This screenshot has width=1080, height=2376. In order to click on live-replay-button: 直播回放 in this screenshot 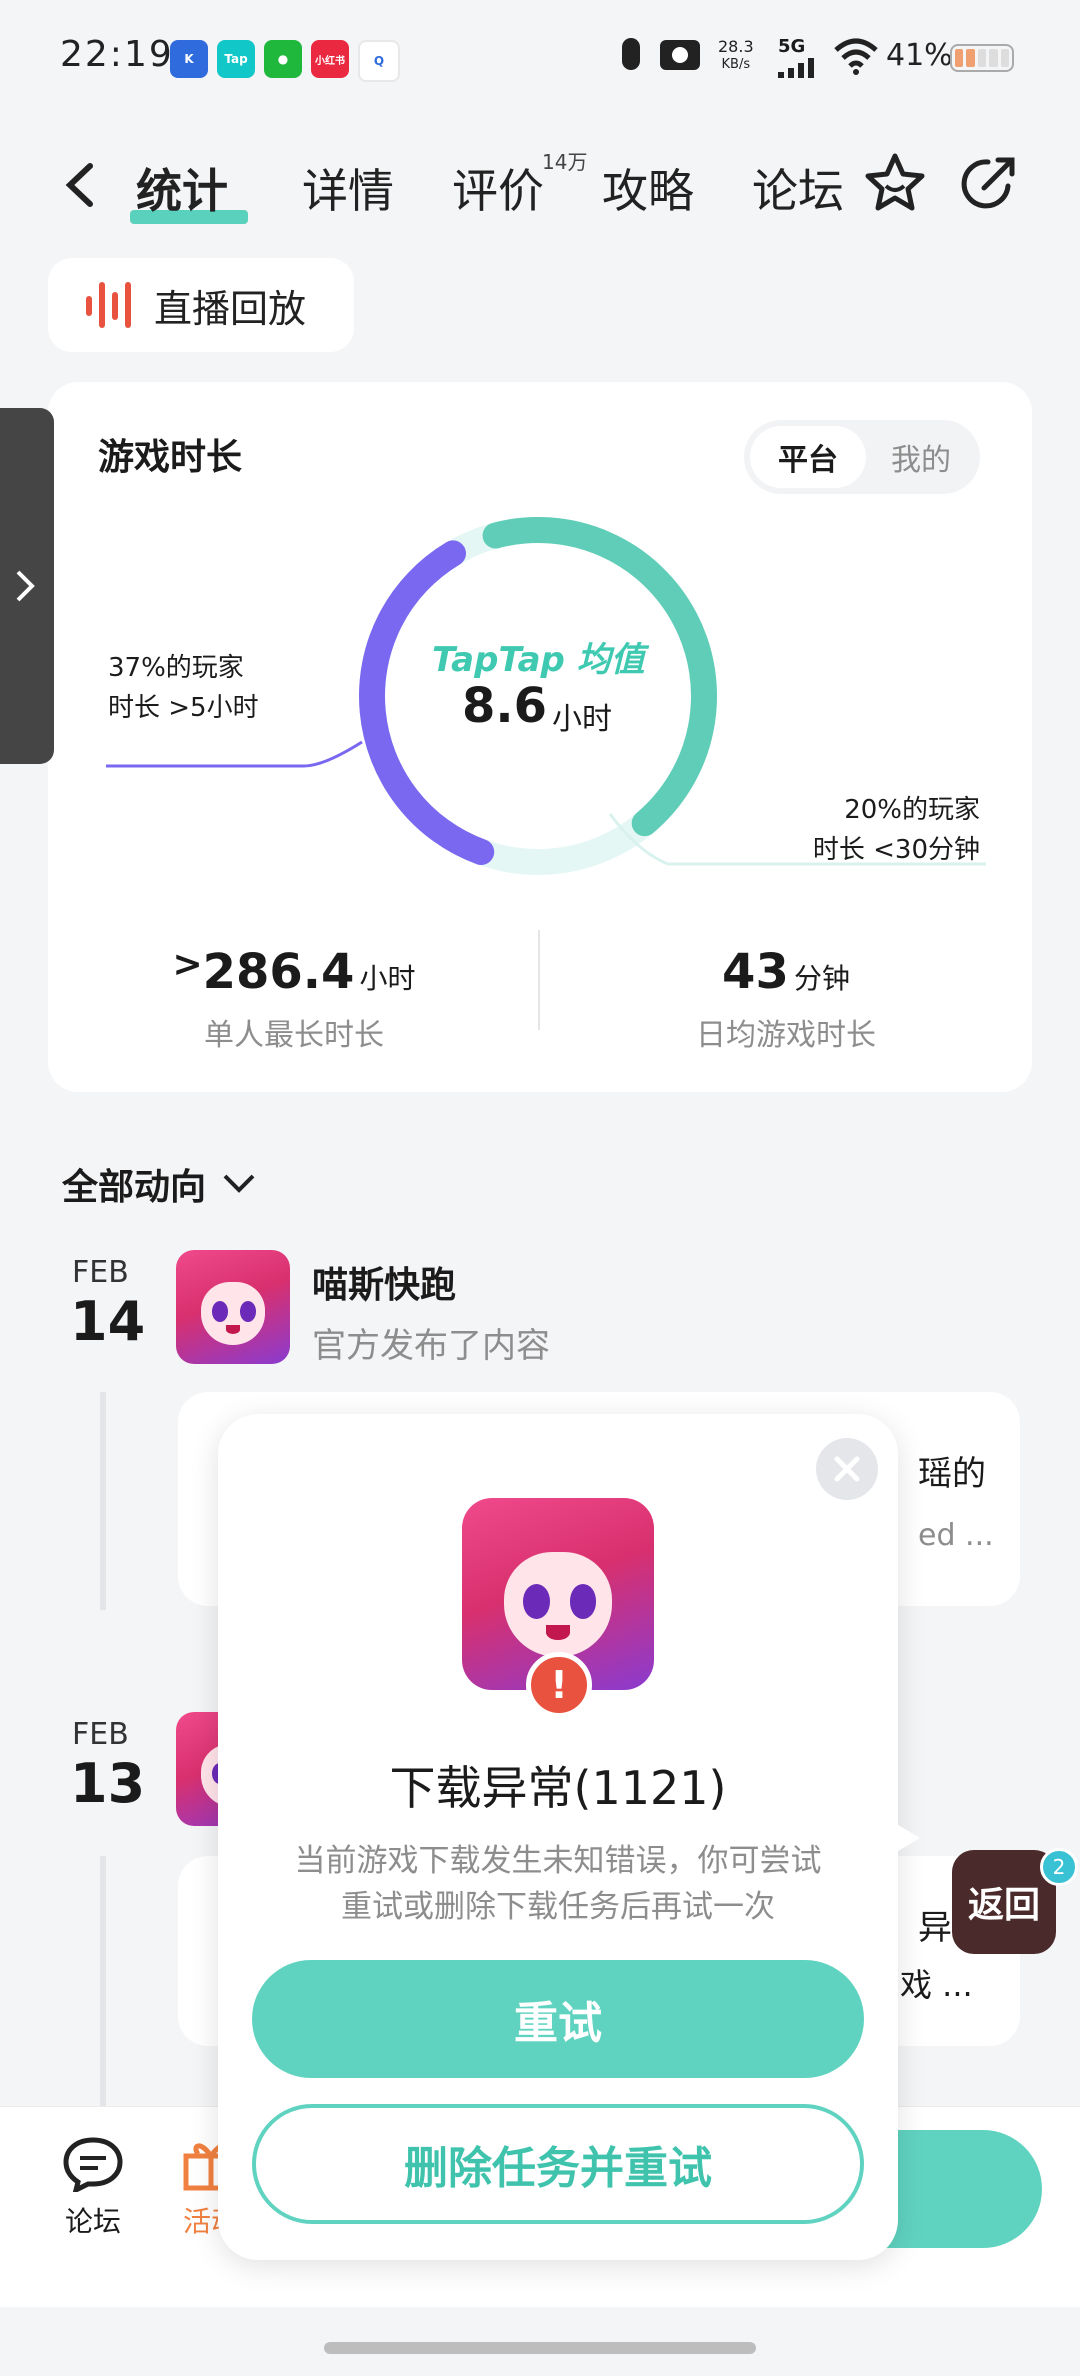, I will do `click(201, 305)`.